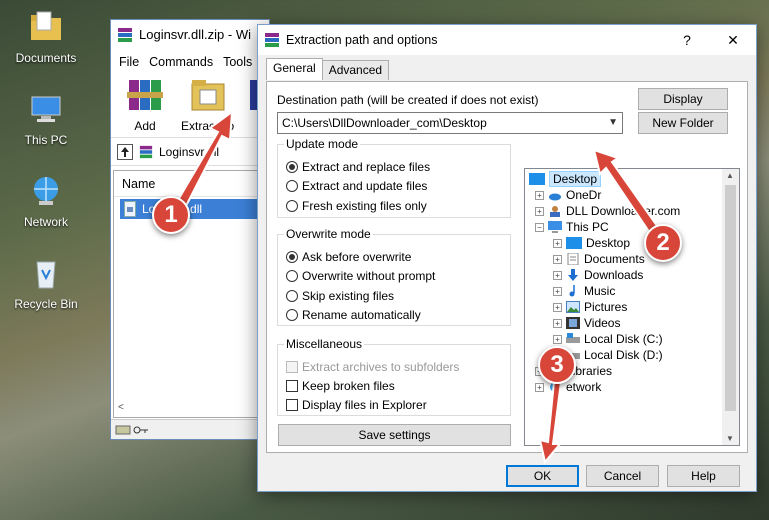 This screenshot has height=520, width=769. What do you see at coordinates (46, 109) in the screenshot?
I see `computer-icon` at bounding box center [46, 109].